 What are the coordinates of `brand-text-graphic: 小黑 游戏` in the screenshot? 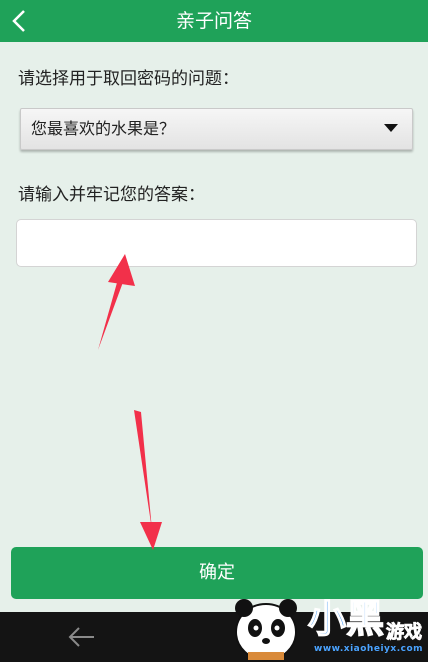 It's located at (364, 619).